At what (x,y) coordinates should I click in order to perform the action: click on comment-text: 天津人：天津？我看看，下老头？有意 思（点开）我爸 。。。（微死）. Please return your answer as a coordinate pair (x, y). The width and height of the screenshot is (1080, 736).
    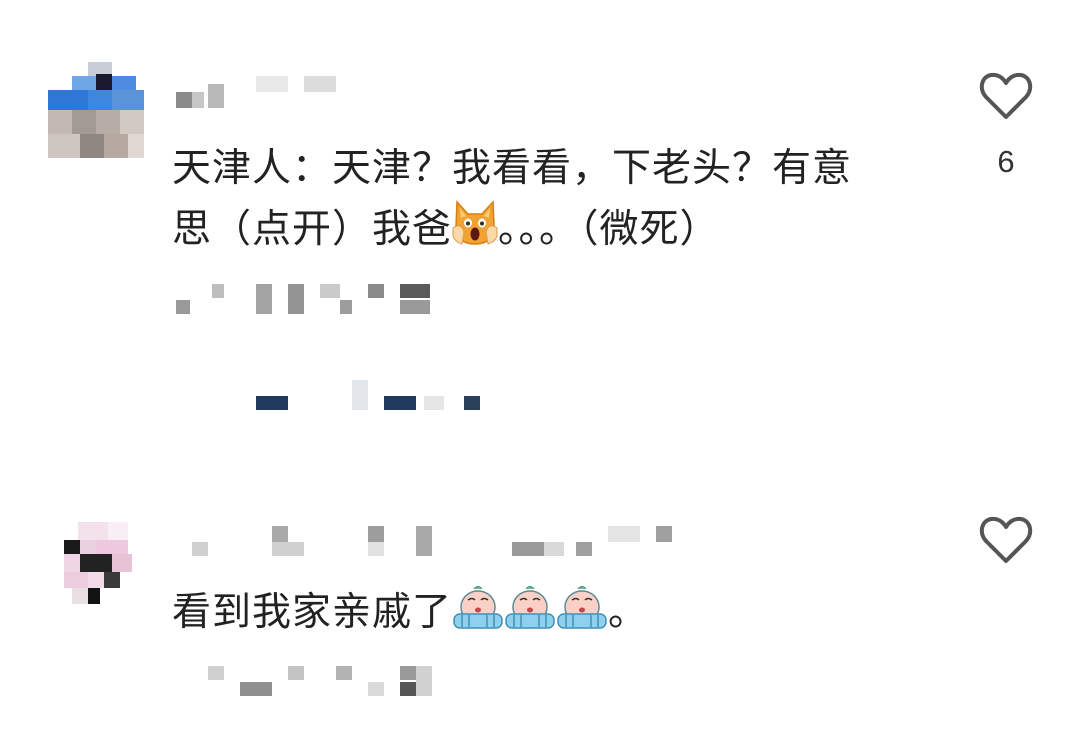
    Looking at the image, I should click on (512, 202).